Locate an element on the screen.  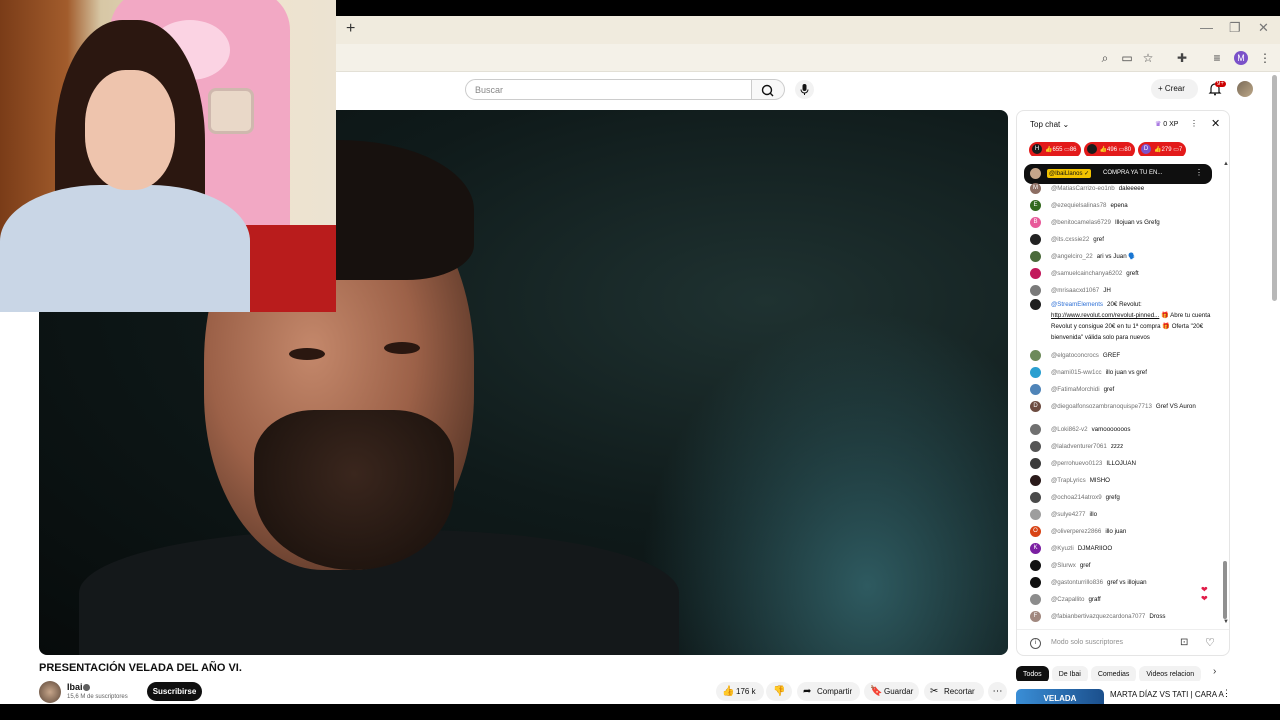
chat-username: @Czapallito is located at coordinates (1067, 599).